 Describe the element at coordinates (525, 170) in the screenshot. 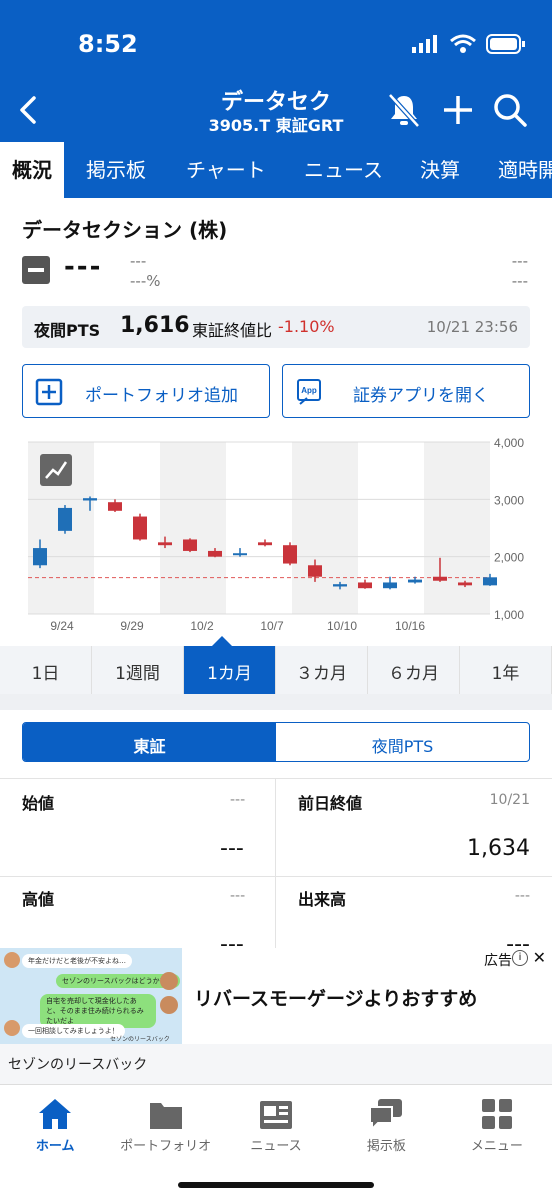

I see `tab-disclosure: 適時開` at that location.